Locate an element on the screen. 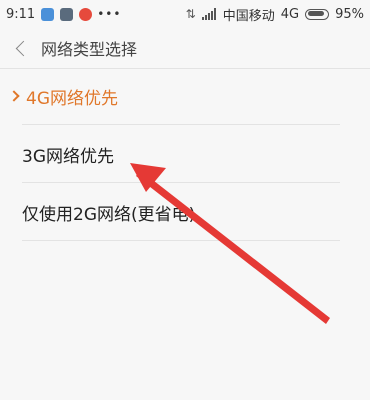 The height and width of the screenshot is (400, 370). signal-icon is located at coordinates (209, 14).